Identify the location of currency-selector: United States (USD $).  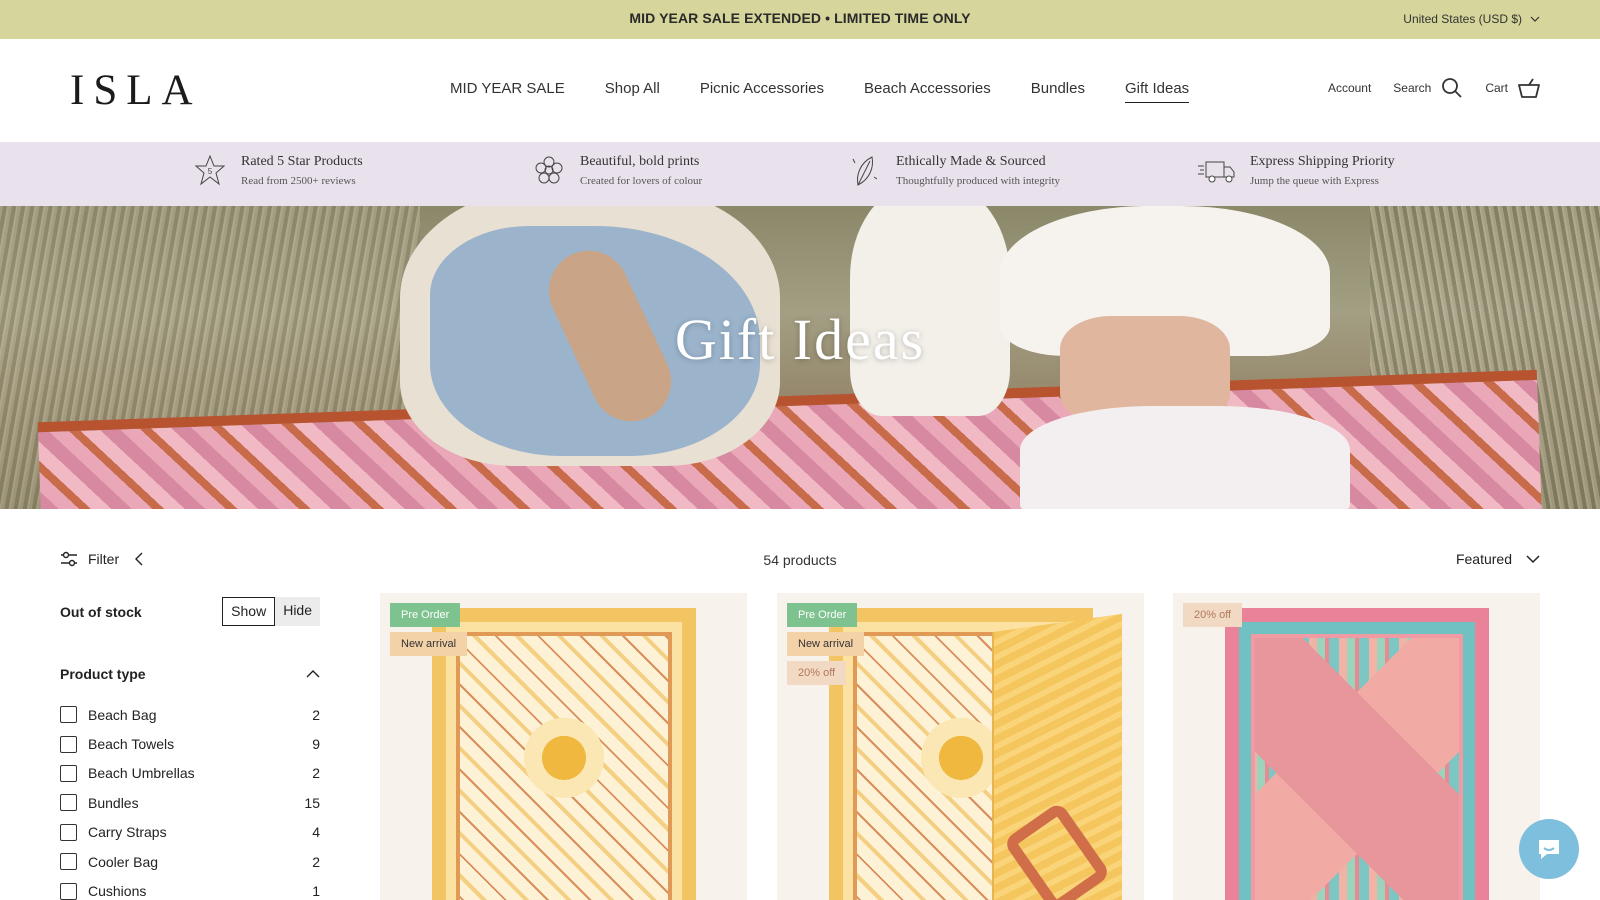
(1471, 19).